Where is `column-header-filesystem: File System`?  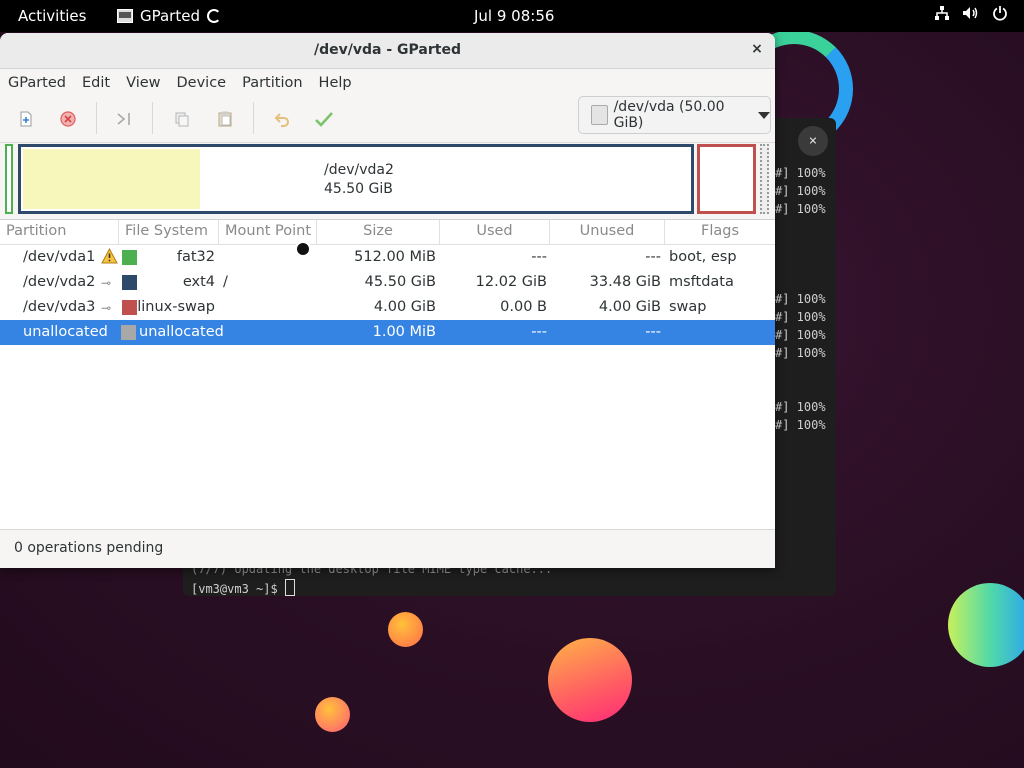
column-header-filesystem: File System is located at coordinates (169, 232).